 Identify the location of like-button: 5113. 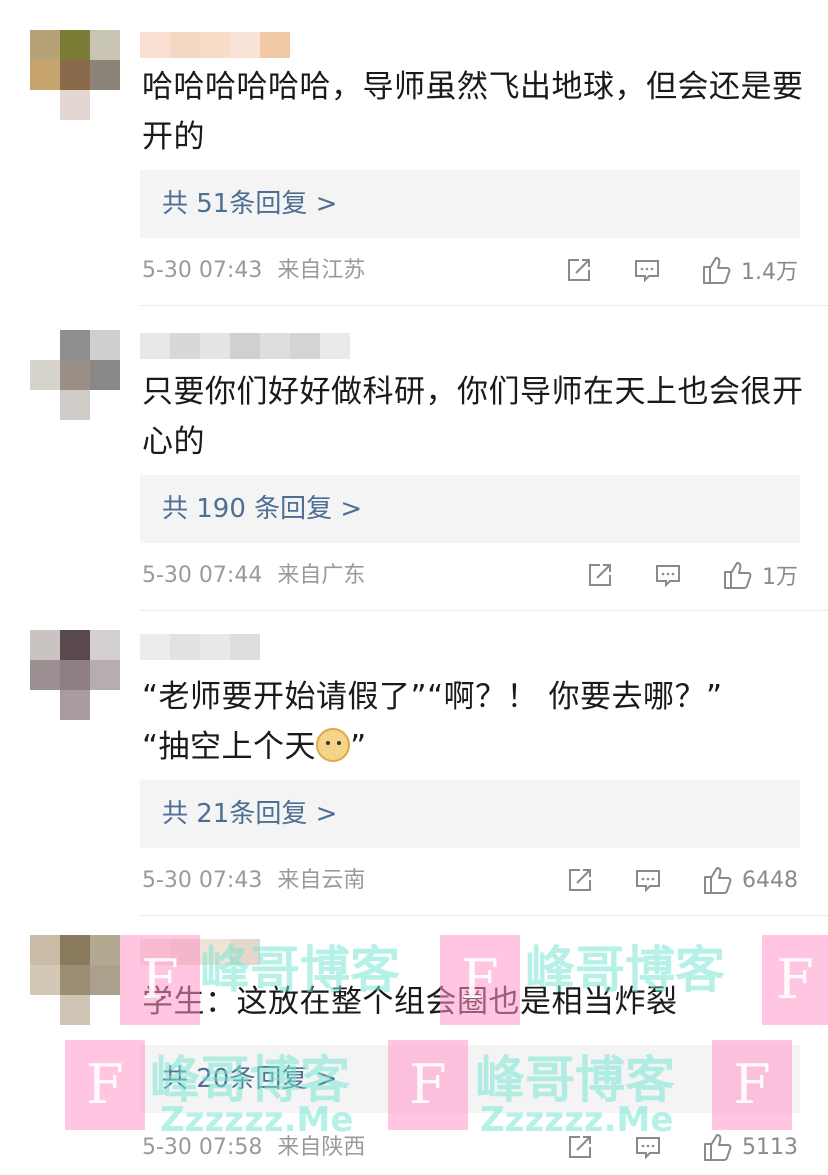
(750, 1147).